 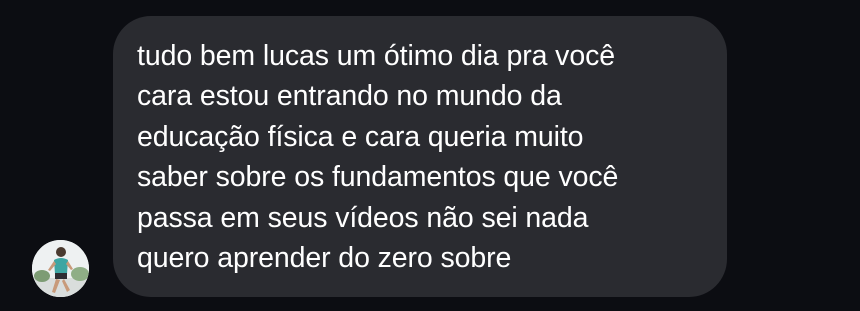 What do you see at coordinates (376, 56) in the screenshot?
I see `message-text-line: tudo bem lucas um ótimo dia pra você` at bounding box center [376, 56].